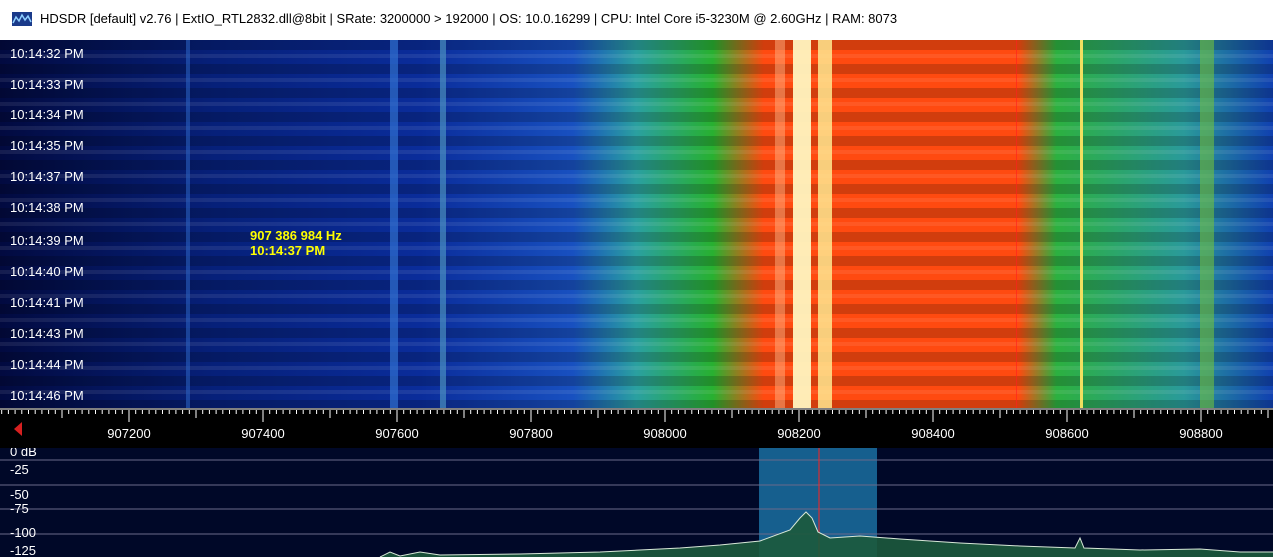 Image resolution: width=1273 pixels, height=557 pixels. Describe the element at coordinates (23, 453) in the screenshot. I see `db-scale-label: 0 dB` at that location.